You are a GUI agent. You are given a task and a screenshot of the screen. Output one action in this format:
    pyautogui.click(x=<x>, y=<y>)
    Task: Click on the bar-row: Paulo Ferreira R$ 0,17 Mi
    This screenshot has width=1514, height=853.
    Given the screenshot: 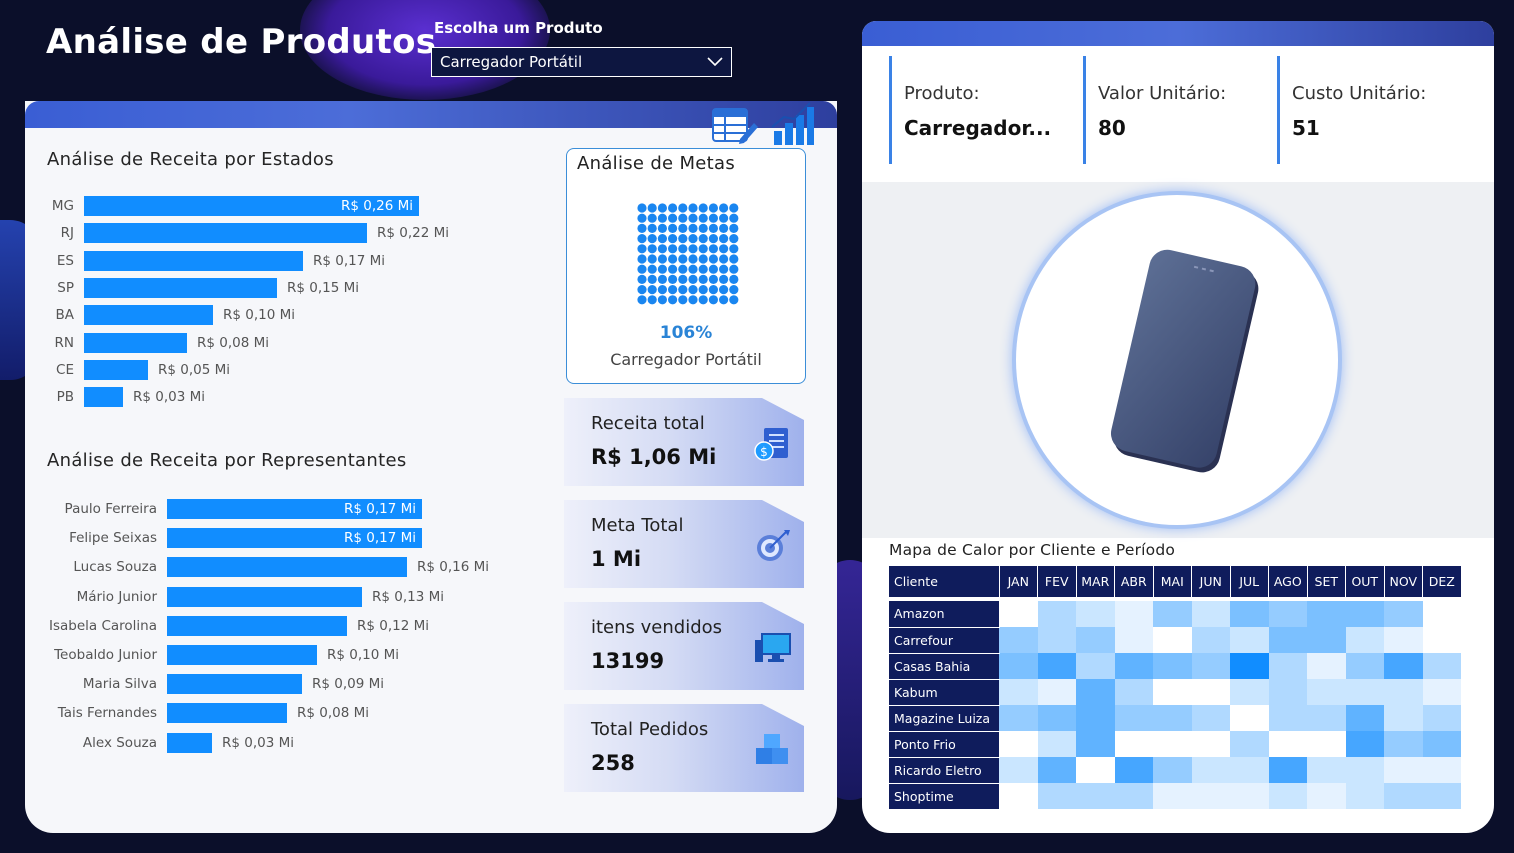 What is the action you would take?
    pyautogui.click(x=243, y=509)
    